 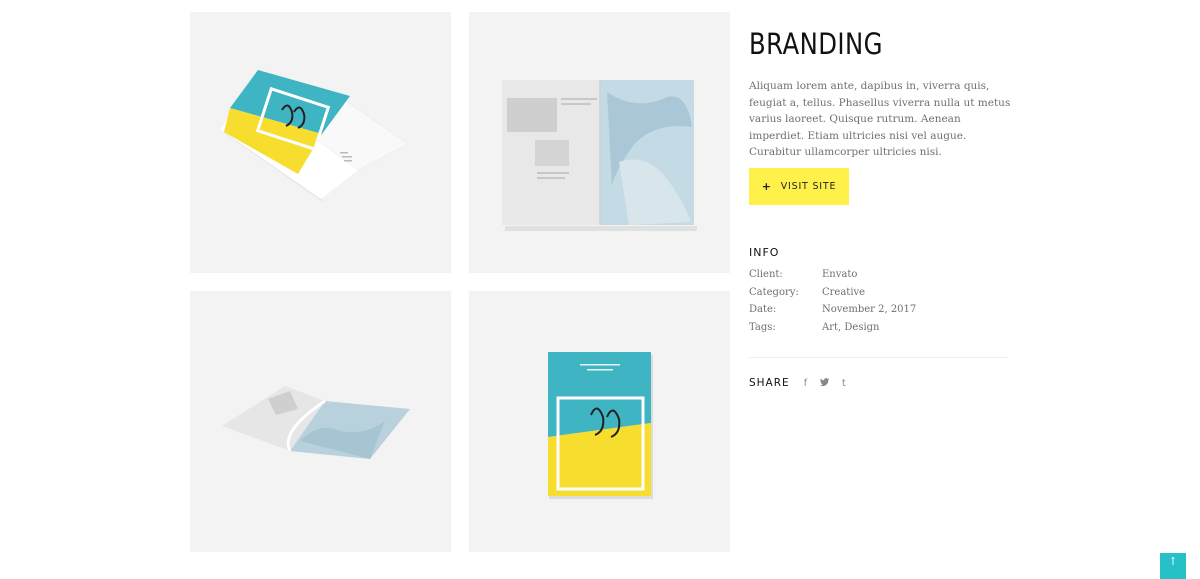 I want to click on gallery-image-magazine-angled, so click(x=320, y=421).